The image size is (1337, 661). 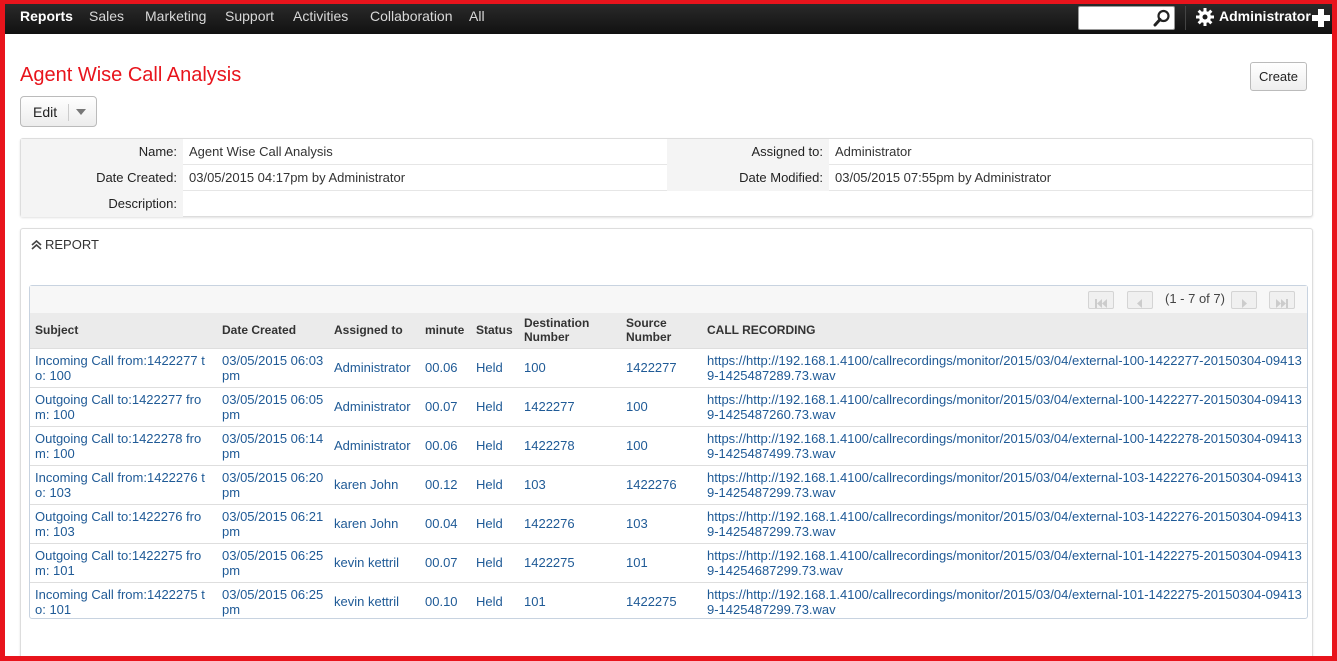 I want to click on column-header-assigned-to: Assigned to, so click(x=374, y=330).